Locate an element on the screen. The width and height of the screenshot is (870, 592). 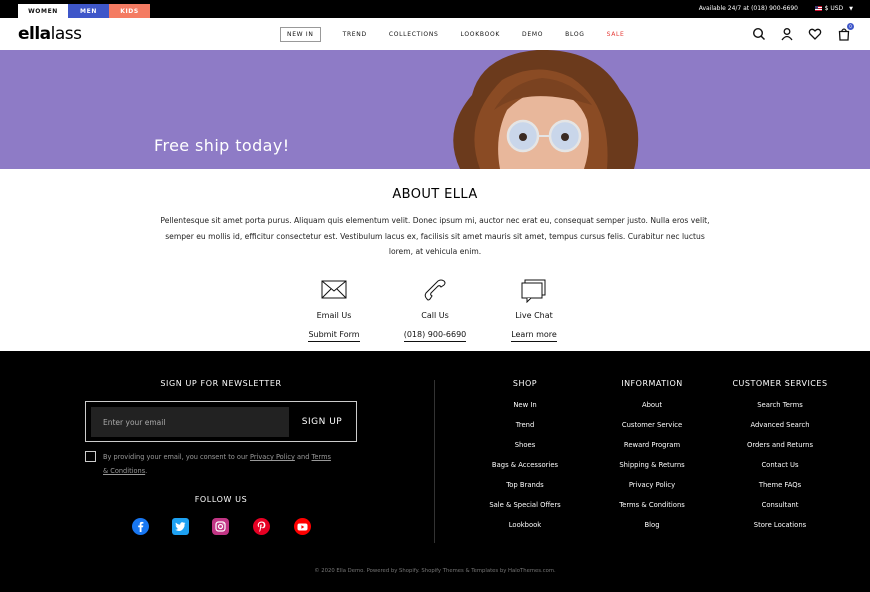
newsletter-title: SIGN UP FOR NEWSLETTER is located at coordinates (221, 383).